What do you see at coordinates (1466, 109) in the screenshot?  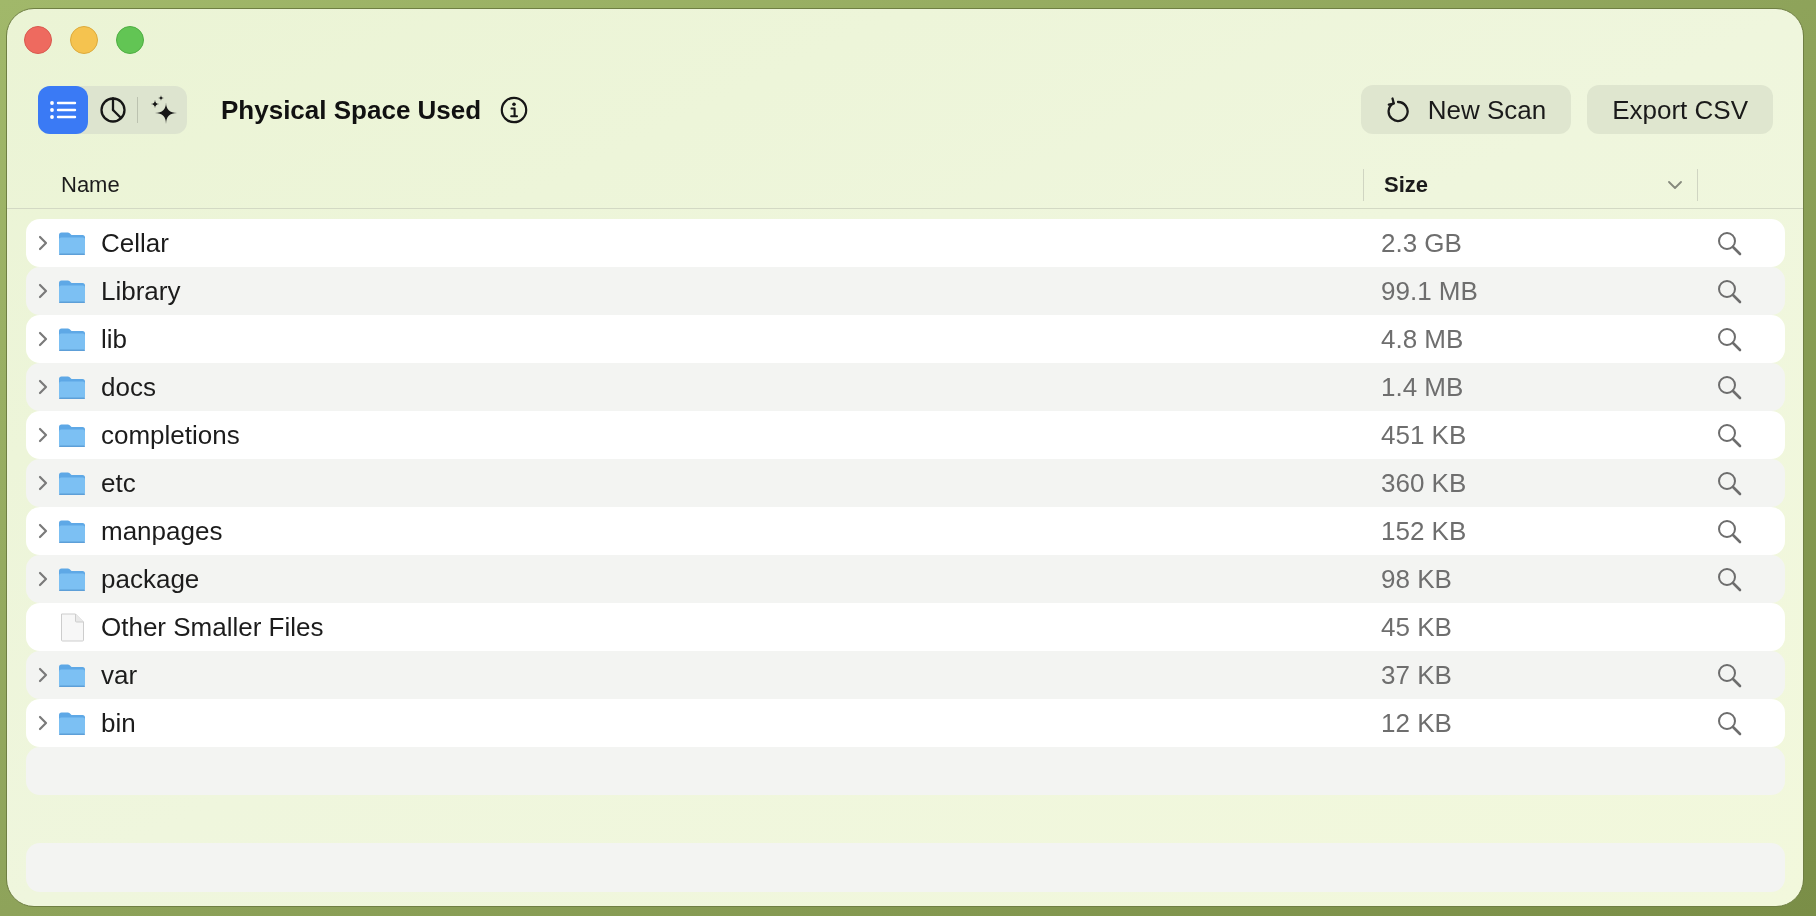 I see `new-scan-button: New Scan` at bounding box center [1466, 109].